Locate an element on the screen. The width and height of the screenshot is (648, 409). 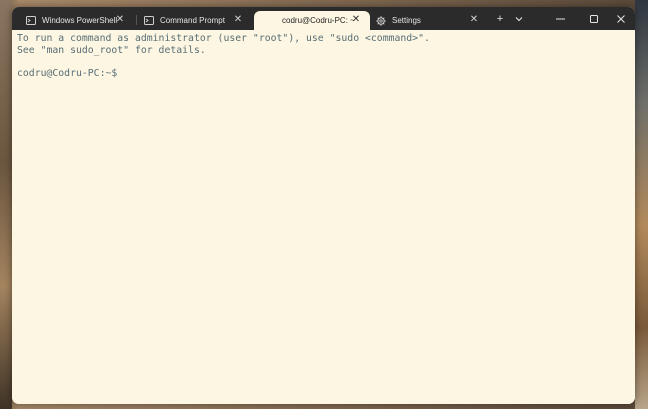
tab-codru-ubuntu: codru@Codru-PC: ~ ✕ is located at coordinates (312, 20).